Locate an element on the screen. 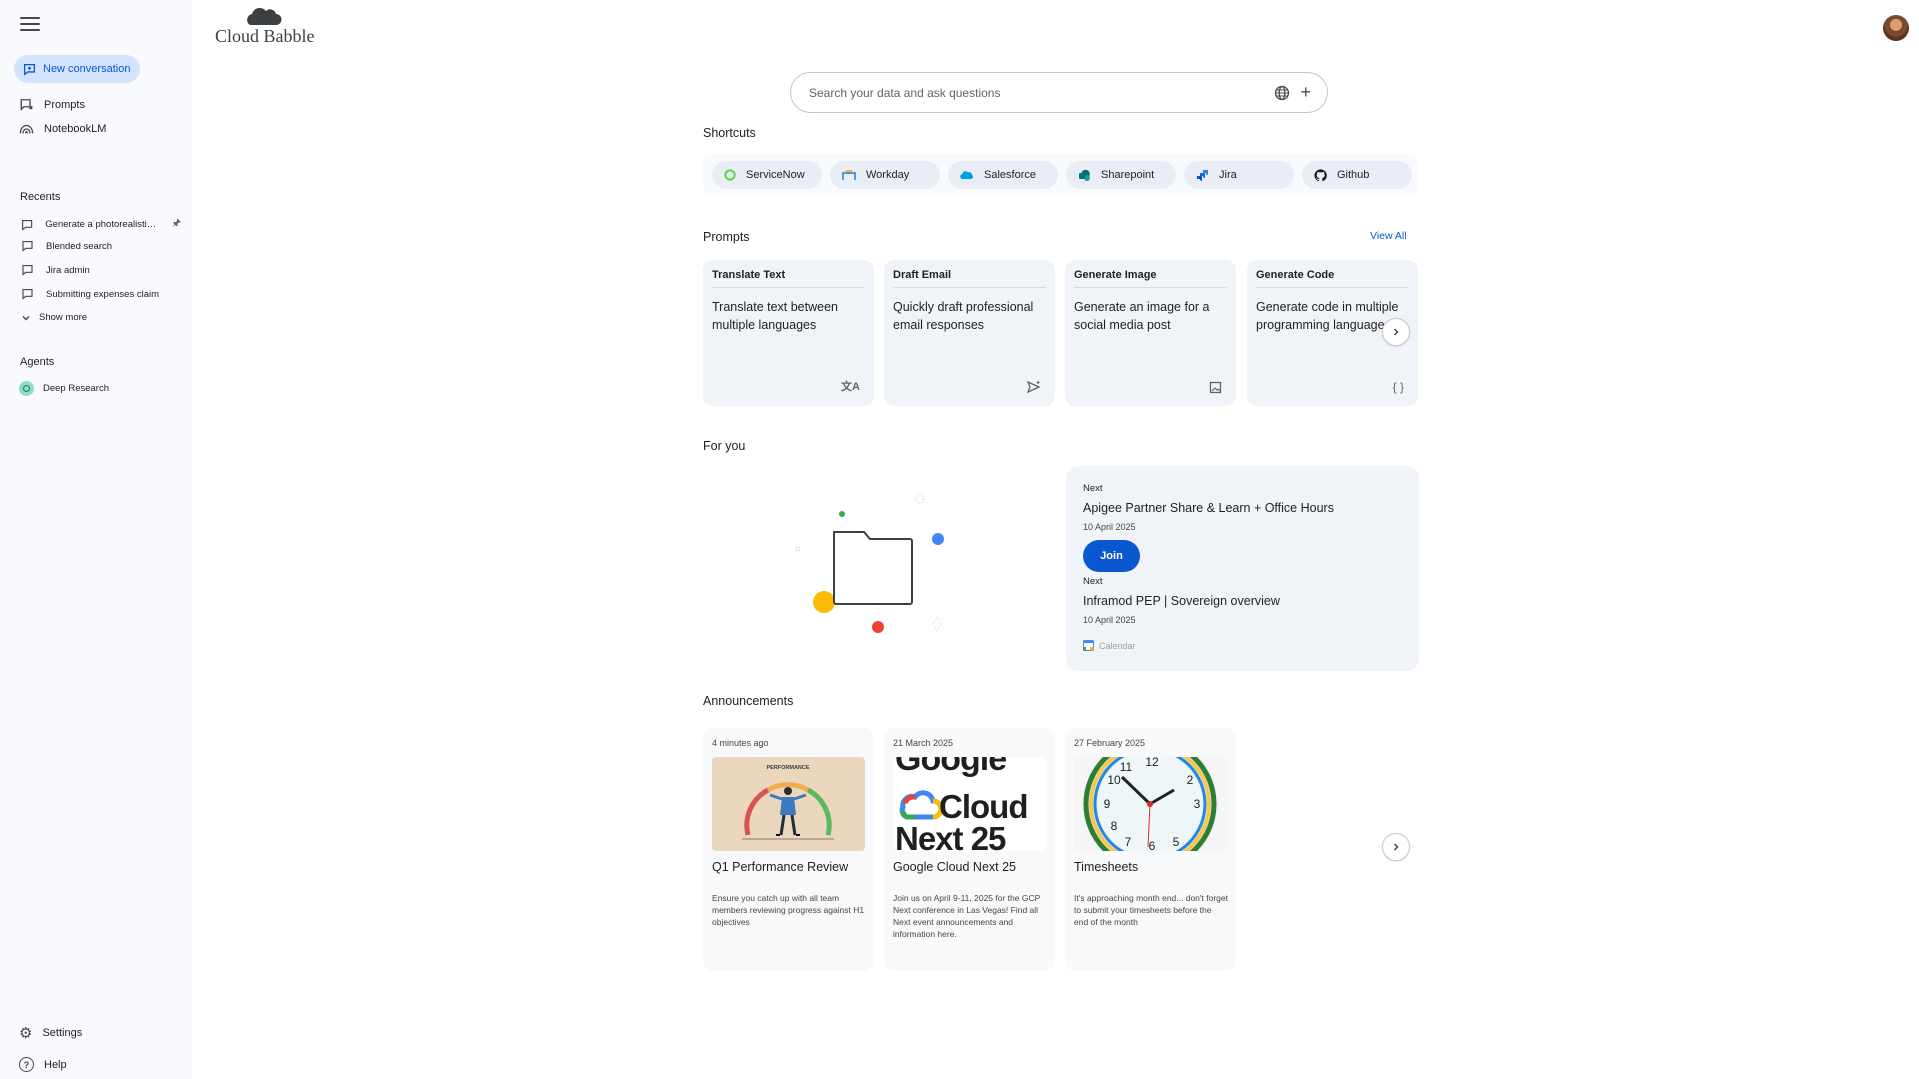 The image size is (1919, 1079). notebooklm-icon is located at coordinates (26, 129).